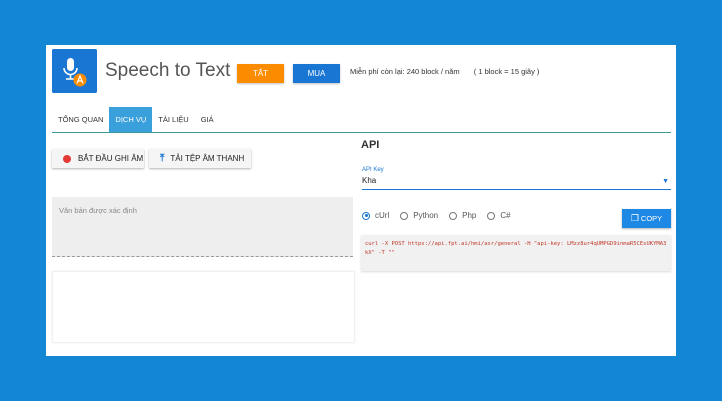  What do you see at coordinates (203, 307) in the screenshot?
I see `result-panel` at bounding box center [203, 307].